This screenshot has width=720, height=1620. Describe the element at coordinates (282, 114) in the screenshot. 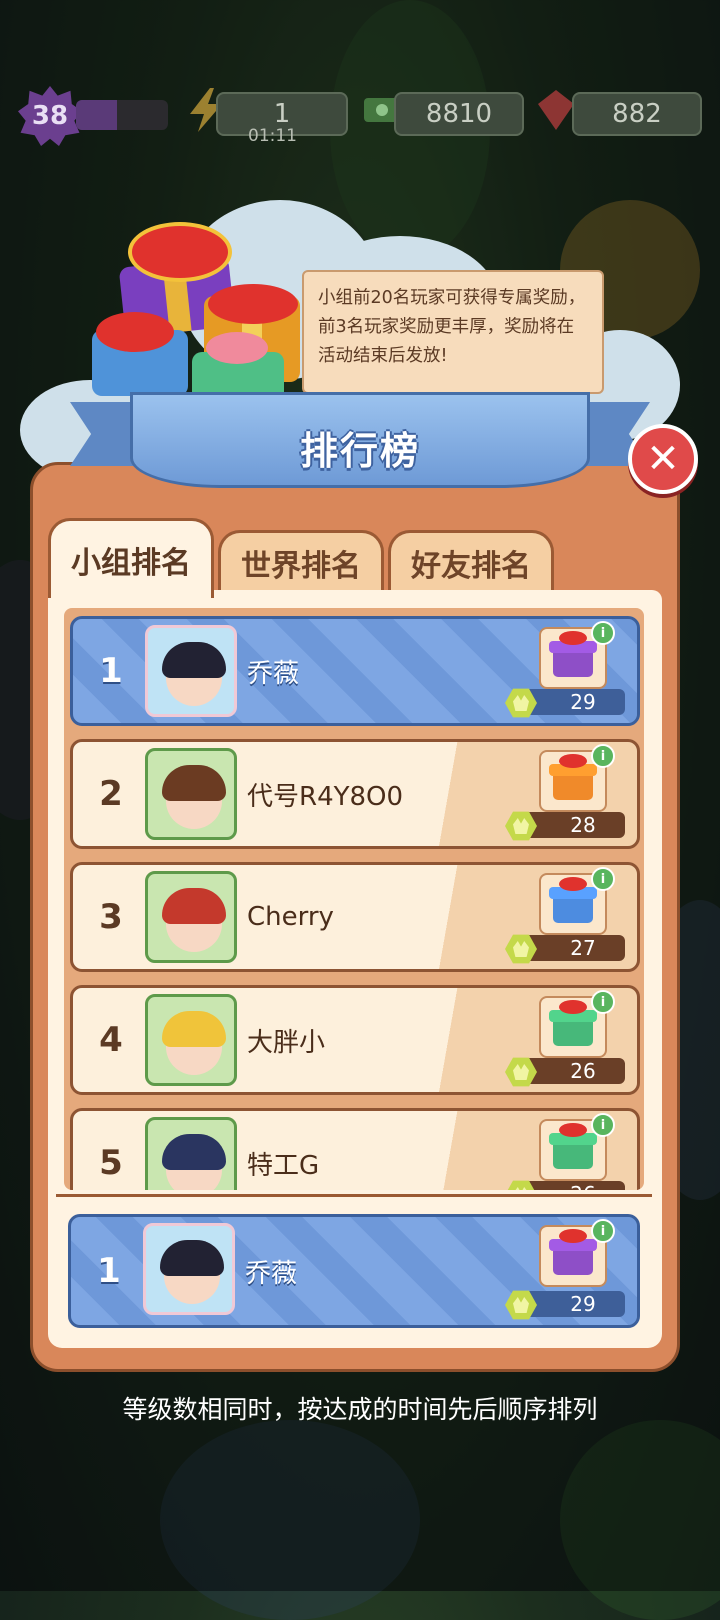

I see `energy-value: 1` at that location.